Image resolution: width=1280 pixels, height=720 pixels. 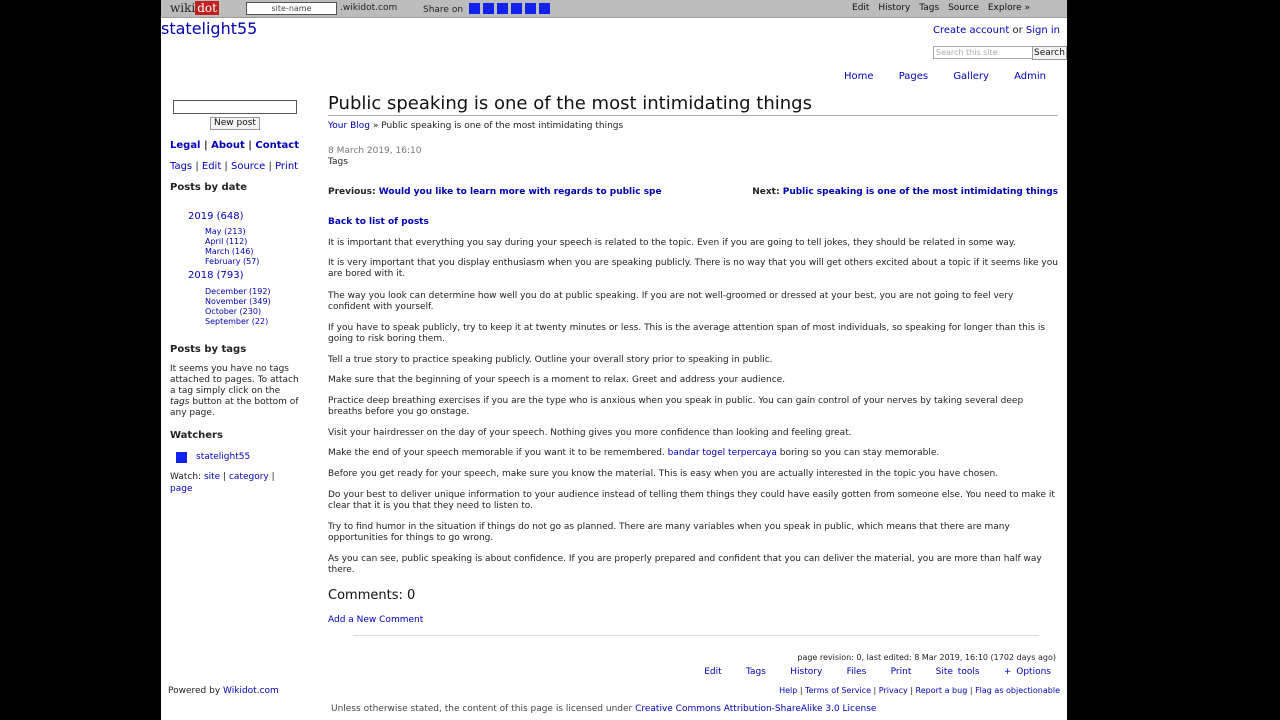 I want to click on action-tags: Tags, so click(x=756, y=672).